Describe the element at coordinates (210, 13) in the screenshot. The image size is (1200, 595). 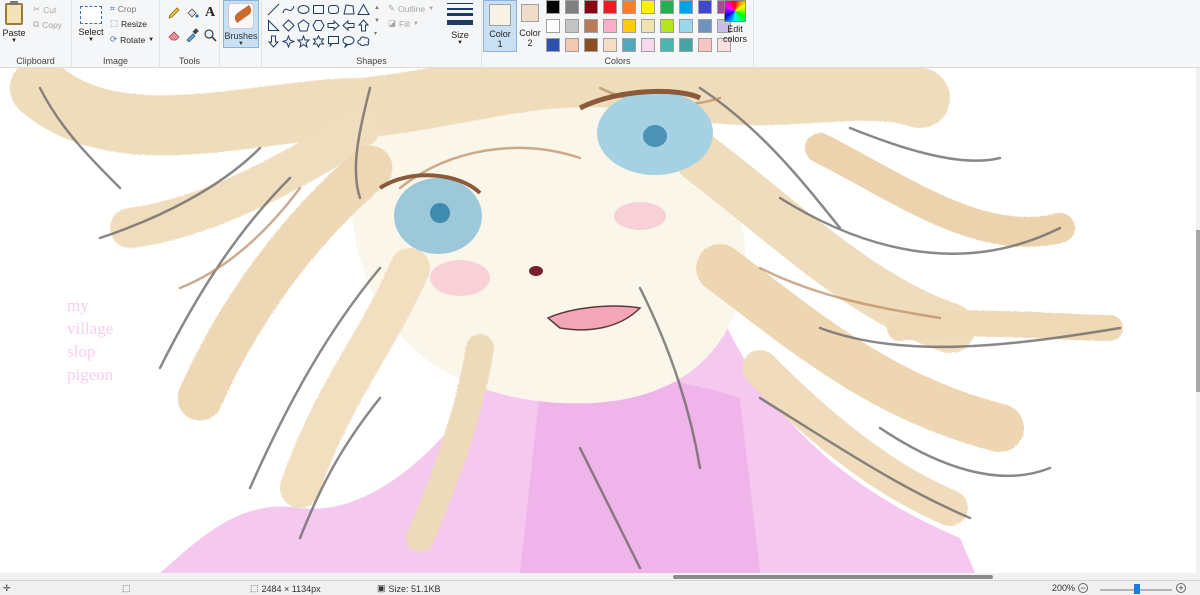
I see `text-icon: A` at that location.